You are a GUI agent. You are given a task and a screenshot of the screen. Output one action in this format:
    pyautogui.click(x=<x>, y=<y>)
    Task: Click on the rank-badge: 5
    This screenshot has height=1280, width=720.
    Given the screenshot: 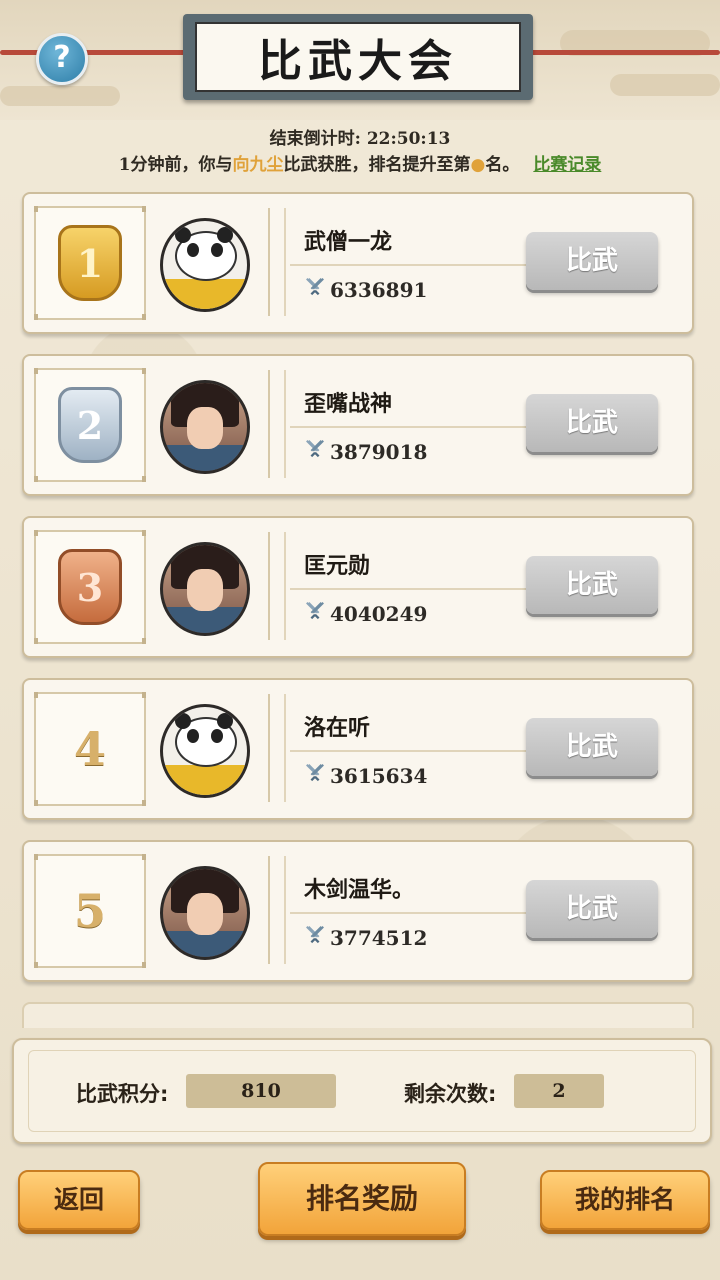 What is the action you would take?
    pyautogui.click(x=90, y=911)
    